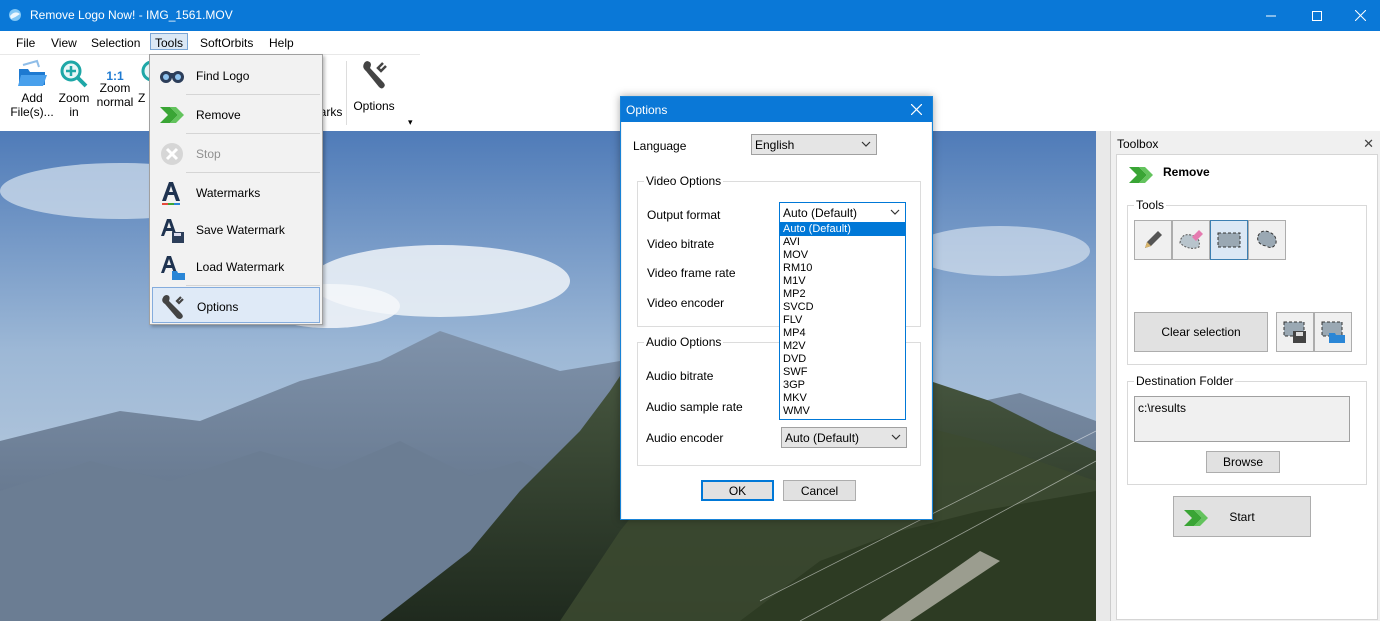 The width and height of the screenshot is (1380, 621). Describe the element at coordinates (842, 307) in the screenshot. I see `format-option: SVCD` at that location.